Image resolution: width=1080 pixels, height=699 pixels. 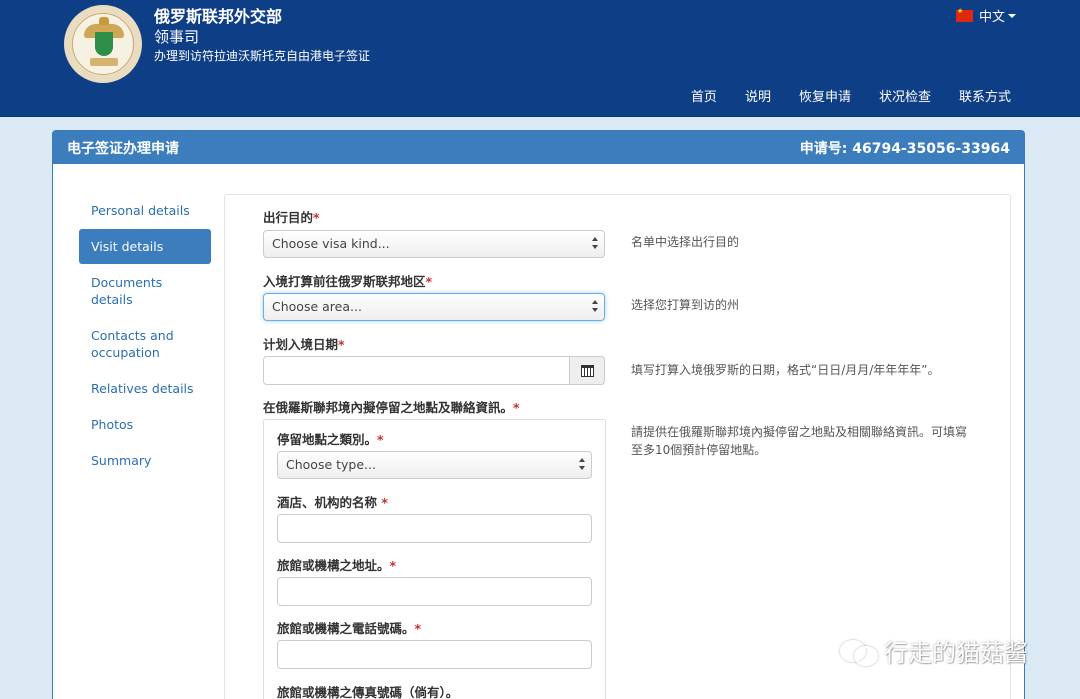 What do you see at coordinates (332, 502) in the screenshot?
I see `hotel-name-label: 酒店、机构的名称 *` at bounding box center [332, 502].